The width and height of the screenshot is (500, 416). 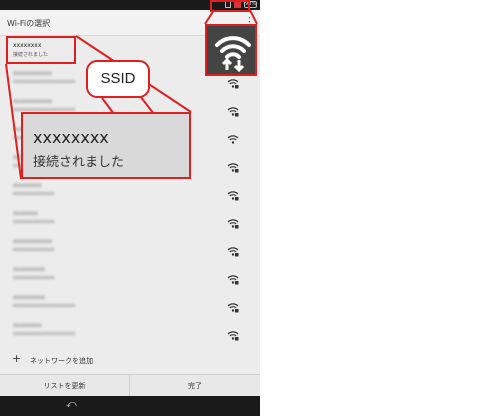 I want to click on wifi-updown-icon, so click(x=233, y=54).